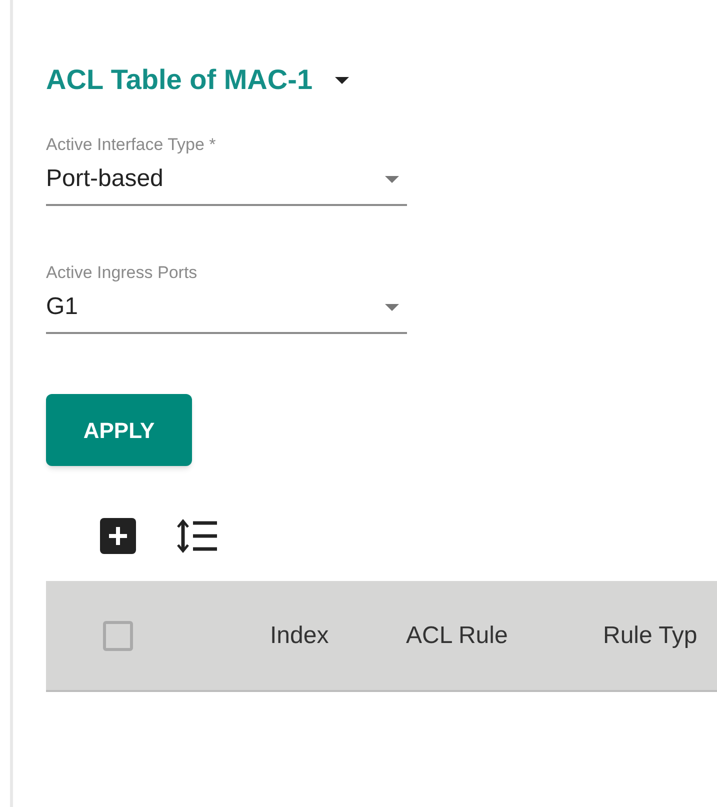  I want to click on apply-button: APPLY, so click(119, 430).